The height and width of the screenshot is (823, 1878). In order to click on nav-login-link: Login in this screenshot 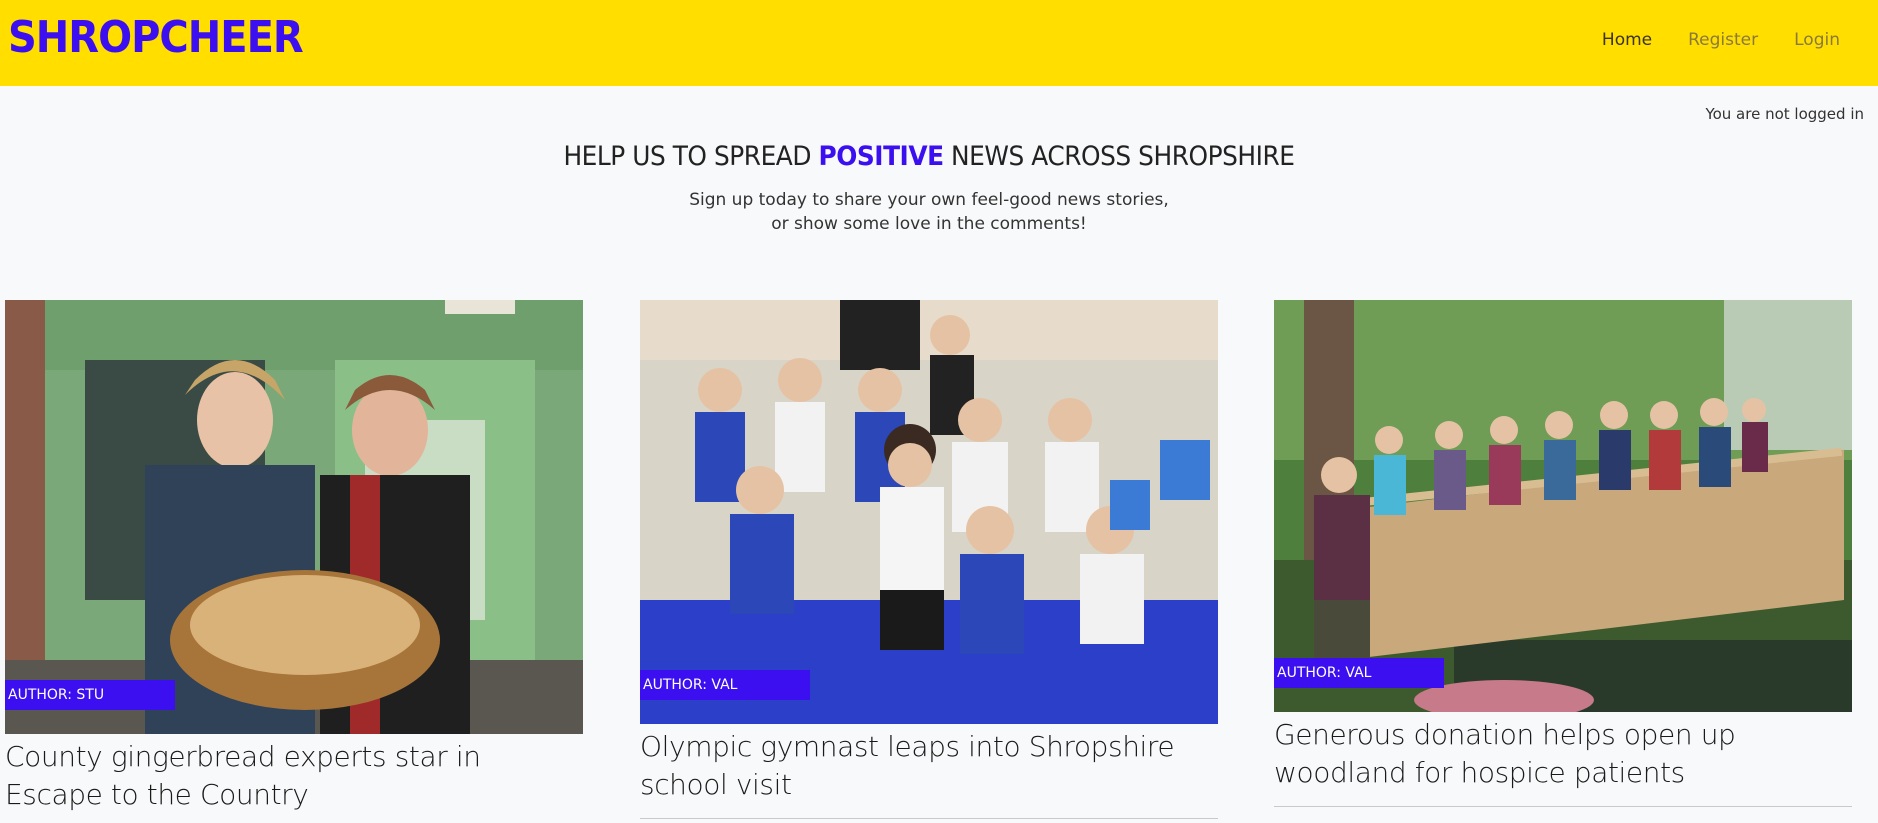, I will do `click(1817, 40)`.